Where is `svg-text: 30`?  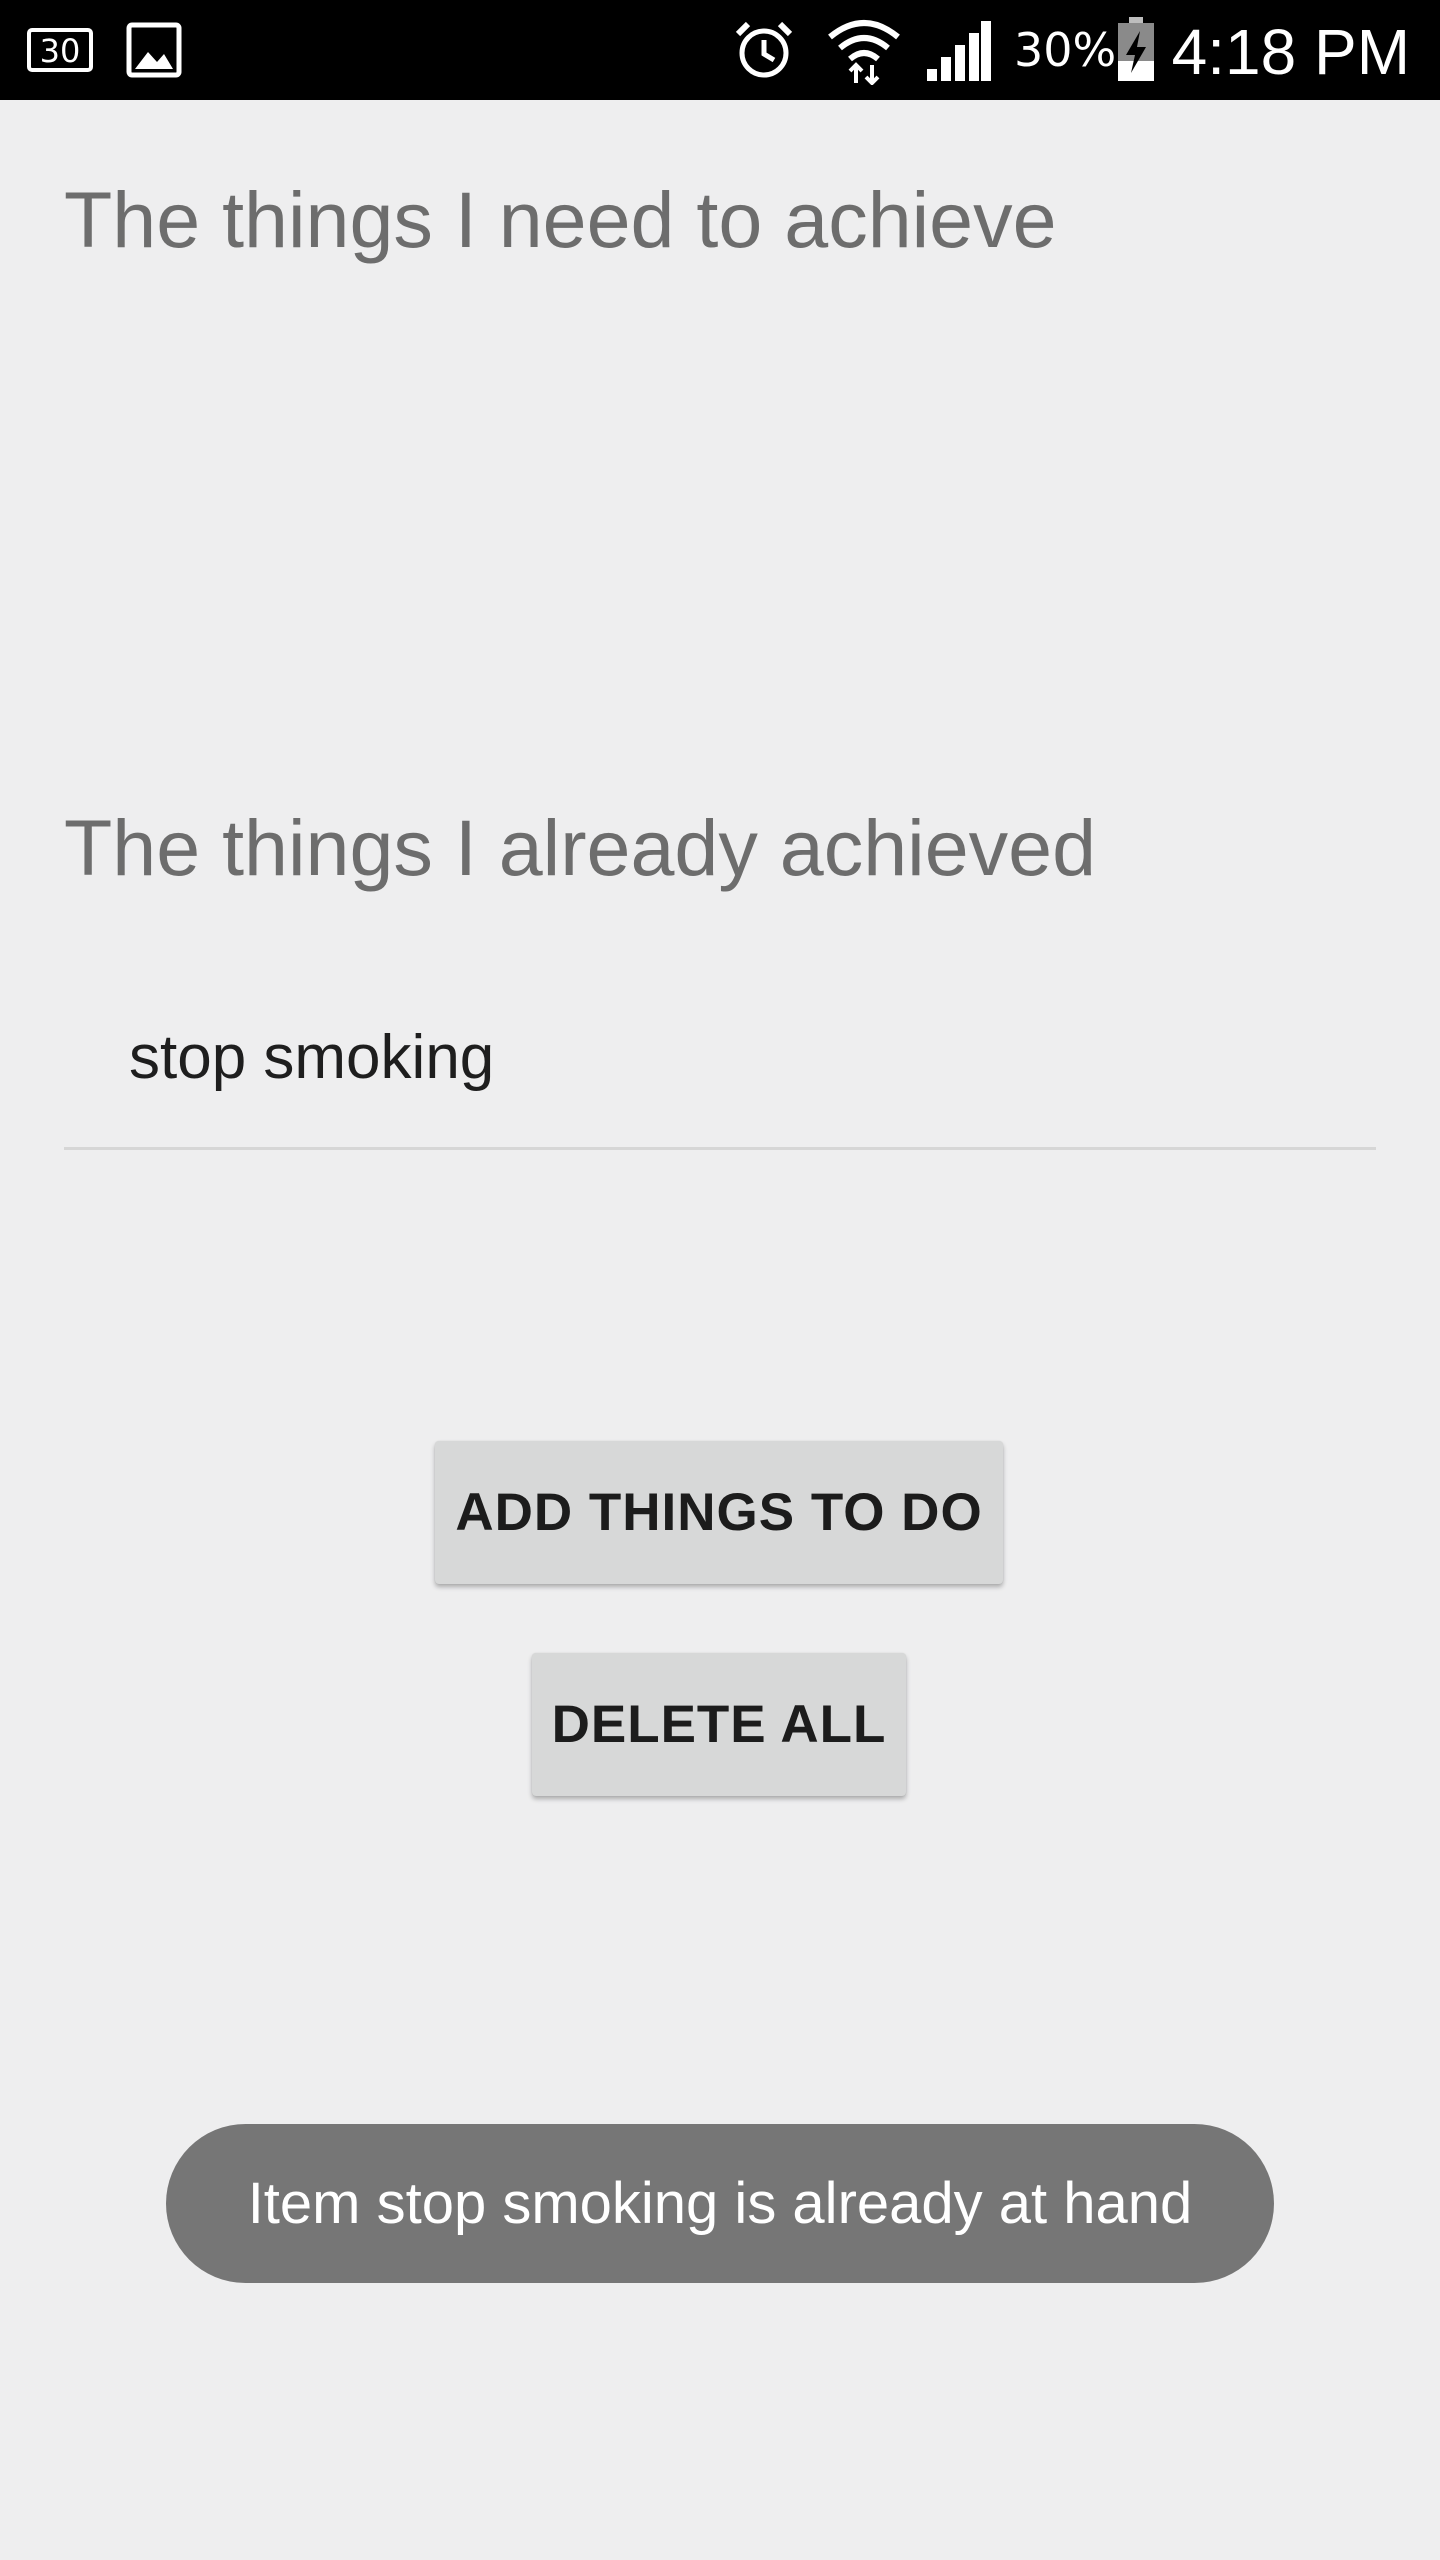 svg-text: 30 is located at coordinates (60, 51).